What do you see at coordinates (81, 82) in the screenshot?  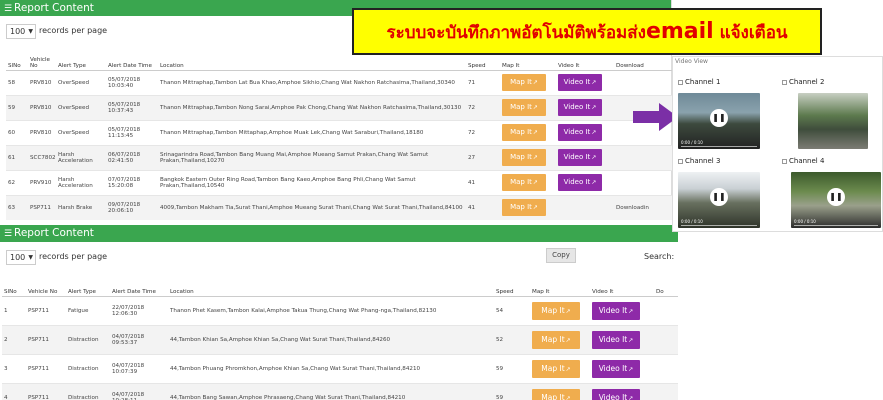 I see `cell-alert: OverSpeed` at bounding box center [81, 82].